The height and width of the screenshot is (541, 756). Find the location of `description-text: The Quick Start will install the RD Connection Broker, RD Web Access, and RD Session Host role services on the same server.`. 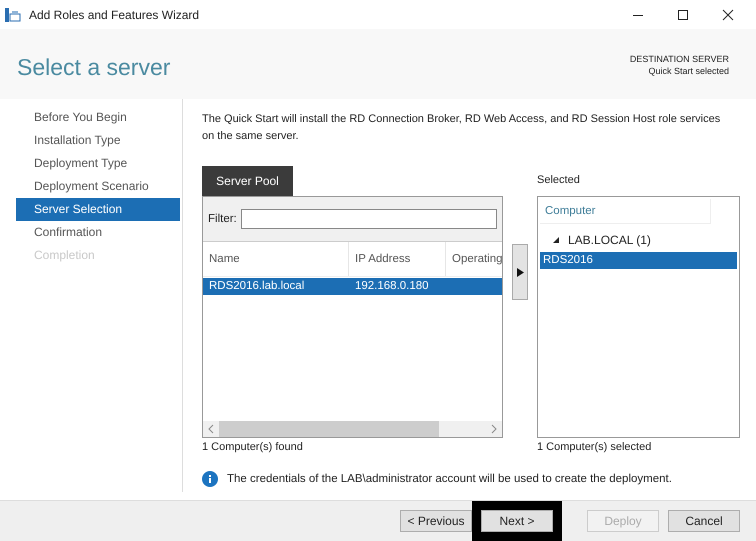

description-text: The Quick Start will install the RD Connection Broker, RD Web Access, and RD Session Host role services on the same server. is located at coordinates (462, 128).